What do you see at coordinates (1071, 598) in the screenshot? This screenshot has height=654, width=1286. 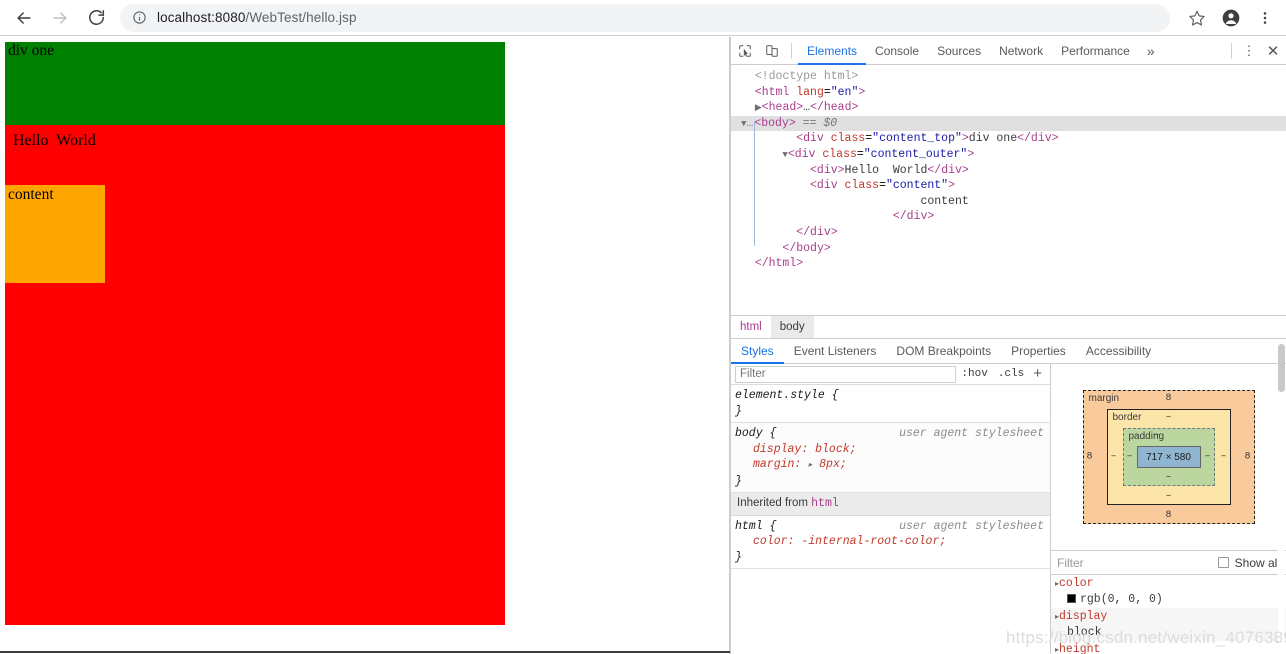 I see `color-swatch` at bounding box center [1071, 598].